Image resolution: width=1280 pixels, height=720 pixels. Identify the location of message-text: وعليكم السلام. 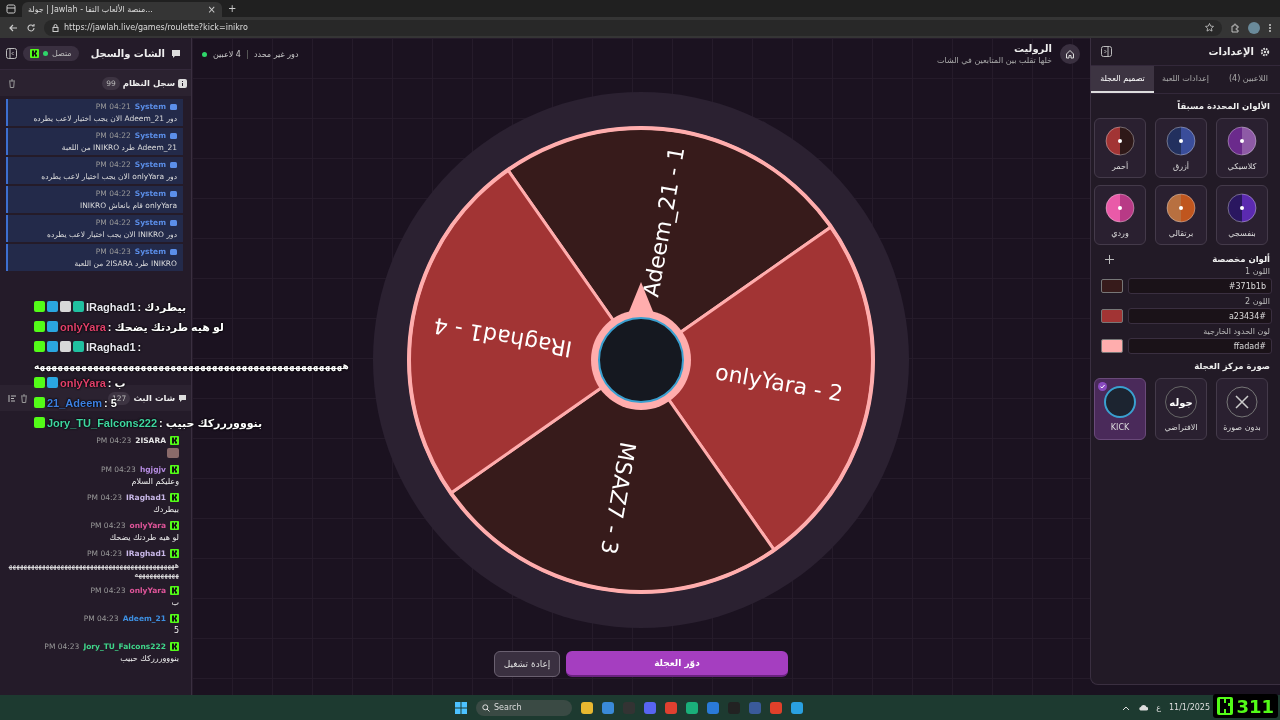
(154, 481).